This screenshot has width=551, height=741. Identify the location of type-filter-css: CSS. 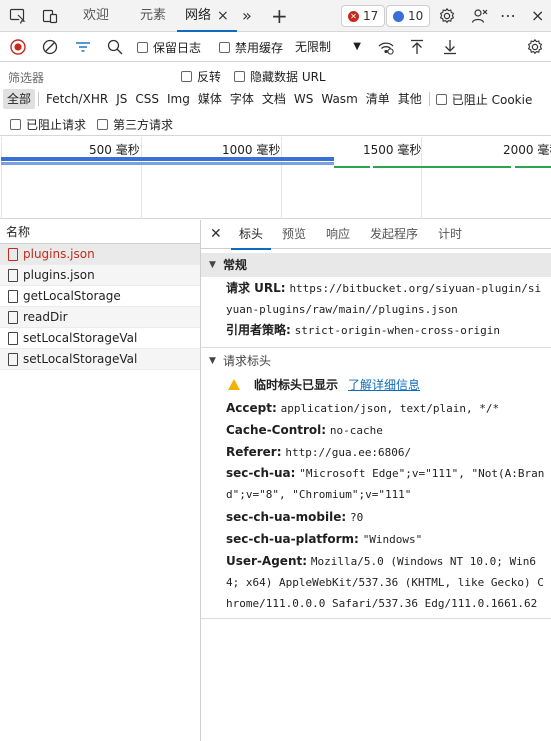
(147, 99).